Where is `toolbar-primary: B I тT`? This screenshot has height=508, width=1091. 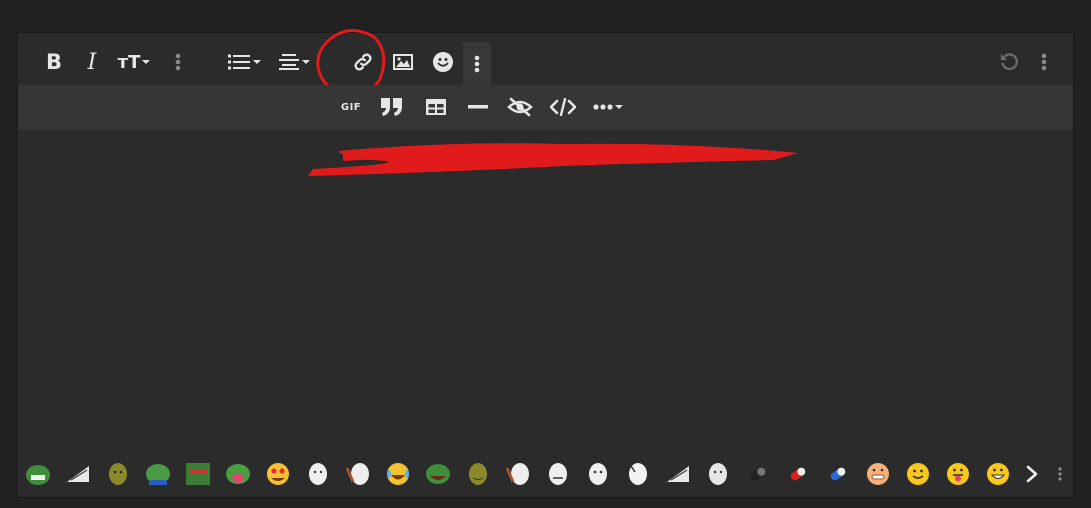
toolbar-primary: B I тT is located at coordinates (545, 63).